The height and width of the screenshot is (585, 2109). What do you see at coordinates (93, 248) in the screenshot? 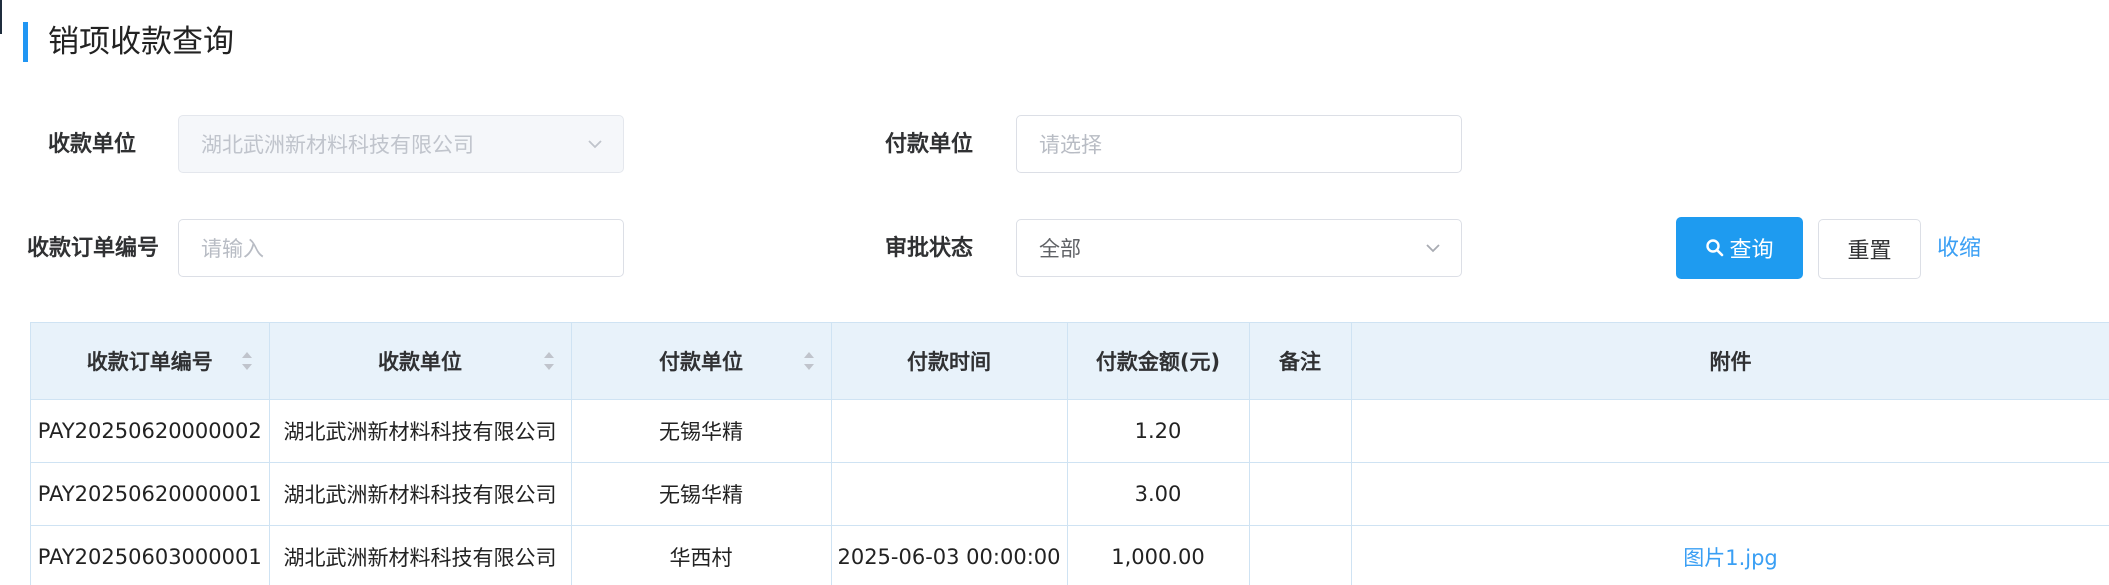
I see `order-no-label: 收款订单编号` at bounding box center [93, 248].